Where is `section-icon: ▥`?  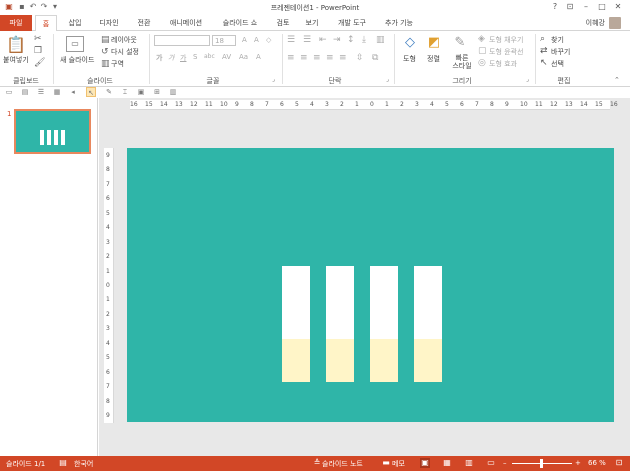
section-icon: ▥ is located at coordinates (105, 64).